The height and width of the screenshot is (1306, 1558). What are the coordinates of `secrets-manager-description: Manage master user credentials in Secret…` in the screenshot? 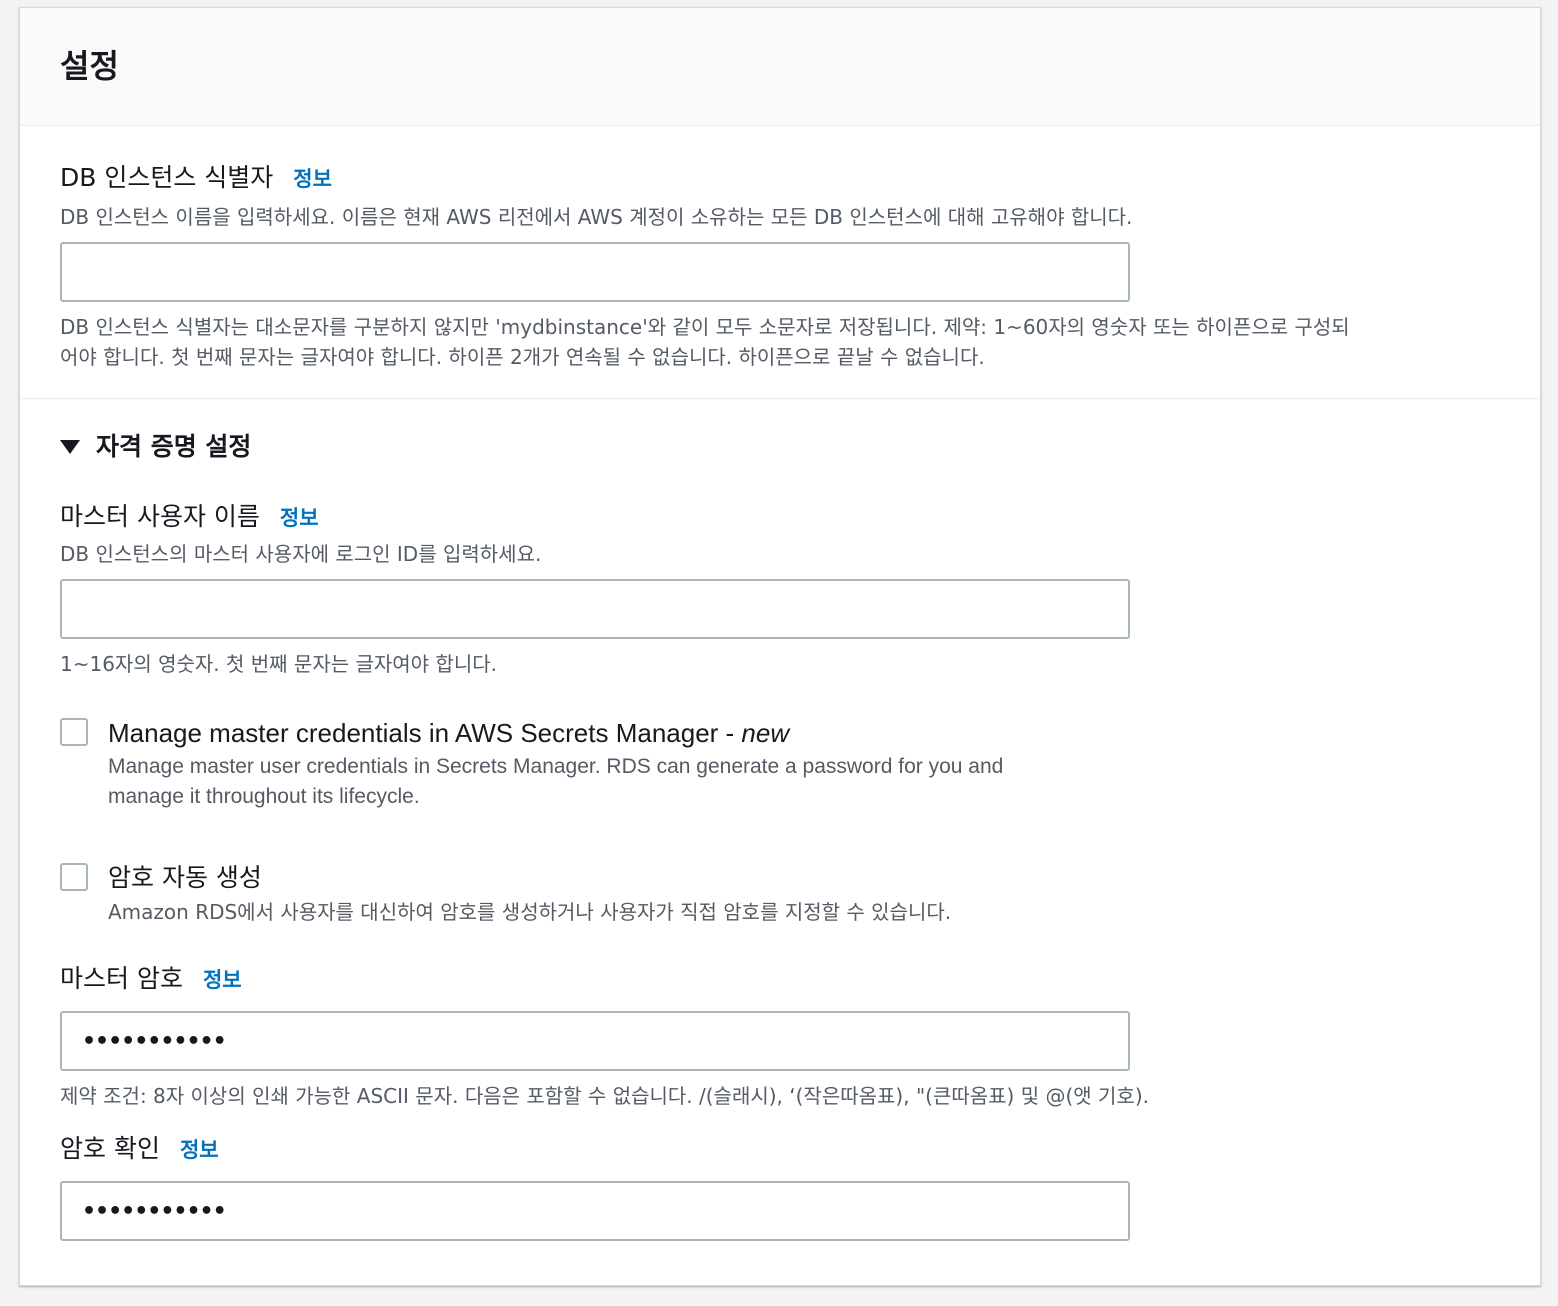 It's located at (555, 782).